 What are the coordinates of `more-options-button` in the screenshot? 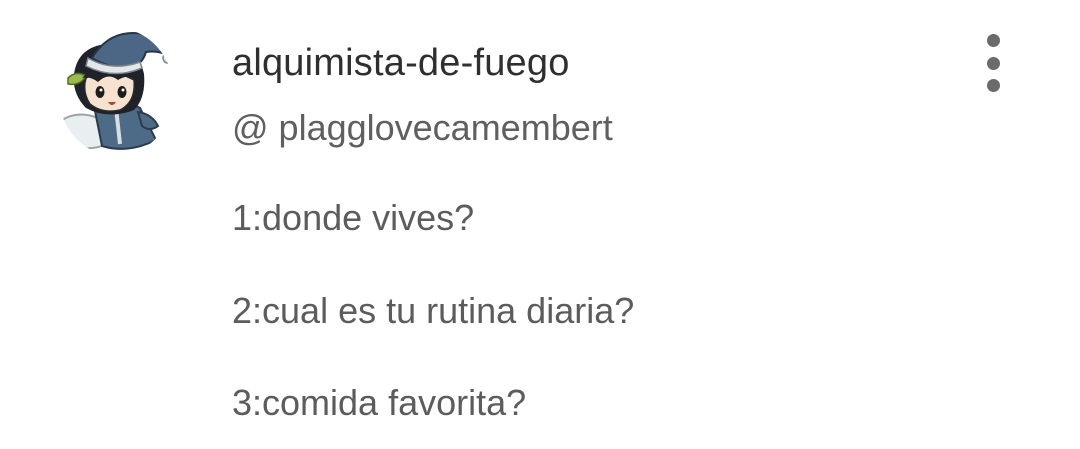 It's located at (993, 63).